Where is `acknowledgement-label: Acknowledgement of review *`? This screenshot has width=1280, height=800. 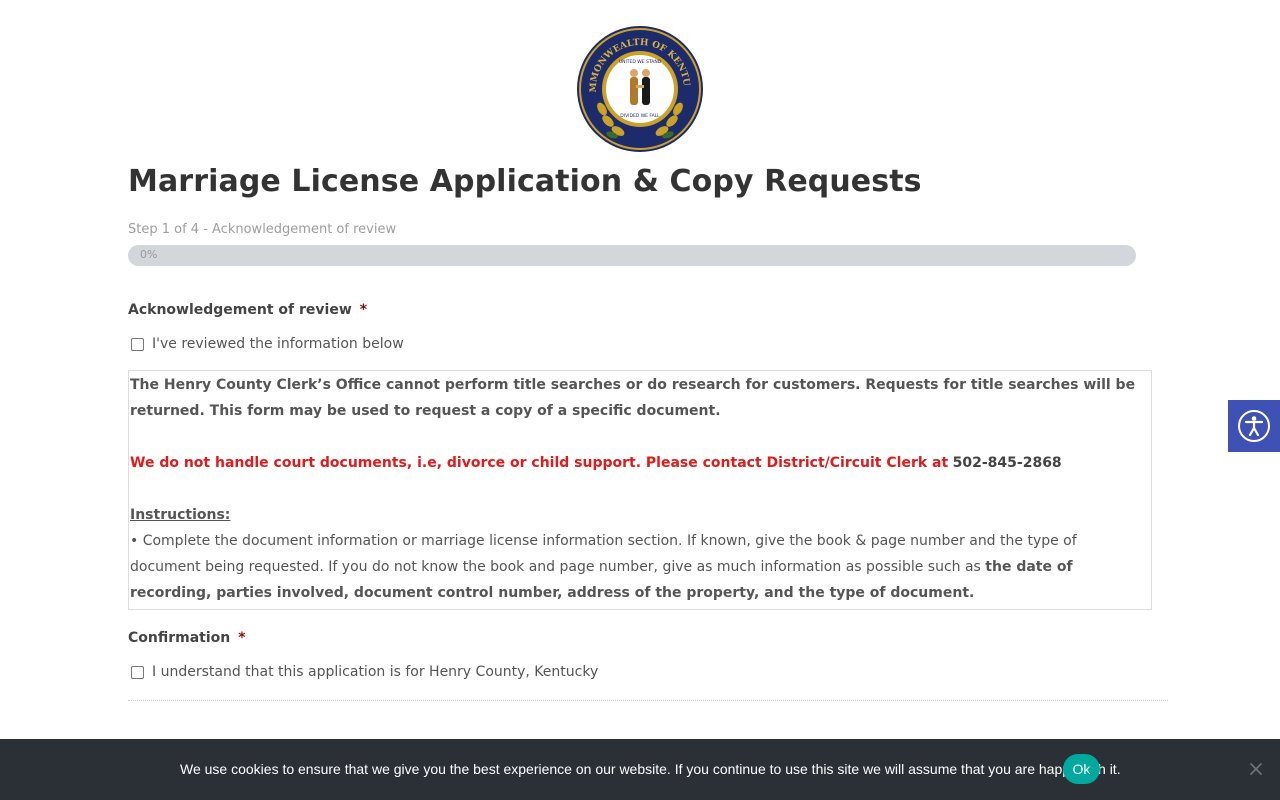
acknowledgement-label: Acknowledgement of review * is located at coordinates (247, 310).